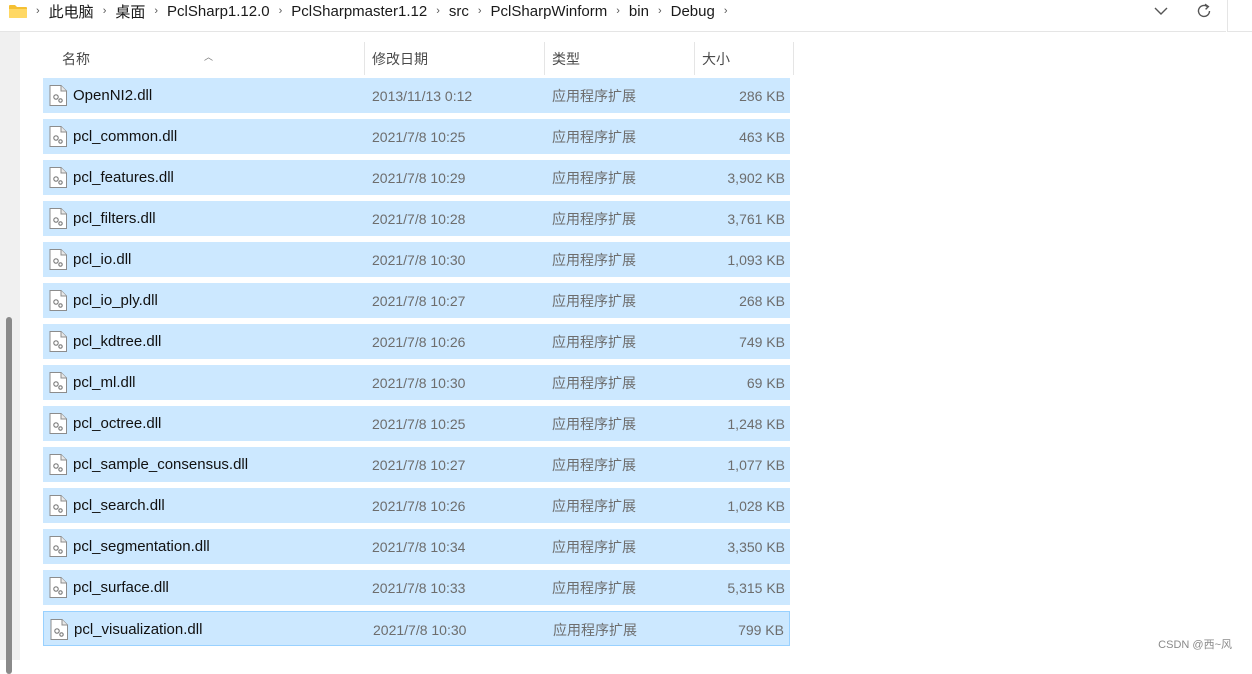 This screenshot has height=674, width=1252. I want to click on file-size: 463 KB, so click(762, 137).